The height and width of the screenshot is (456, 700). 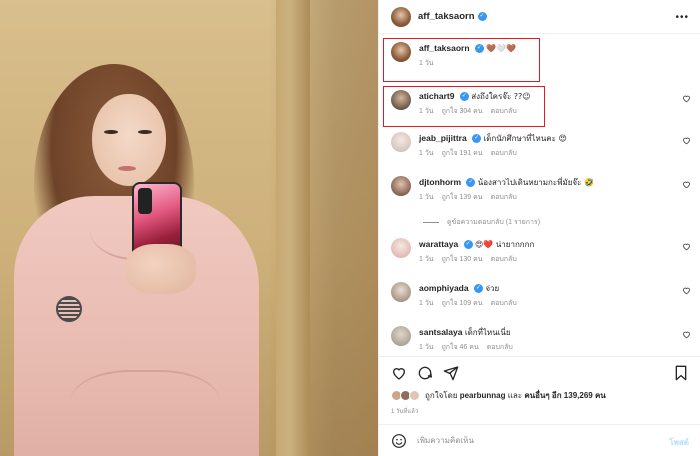 What do you see at coordinates (539, 371) in the screenshot?
I see `action-bar` at bounding box center [539, 371].